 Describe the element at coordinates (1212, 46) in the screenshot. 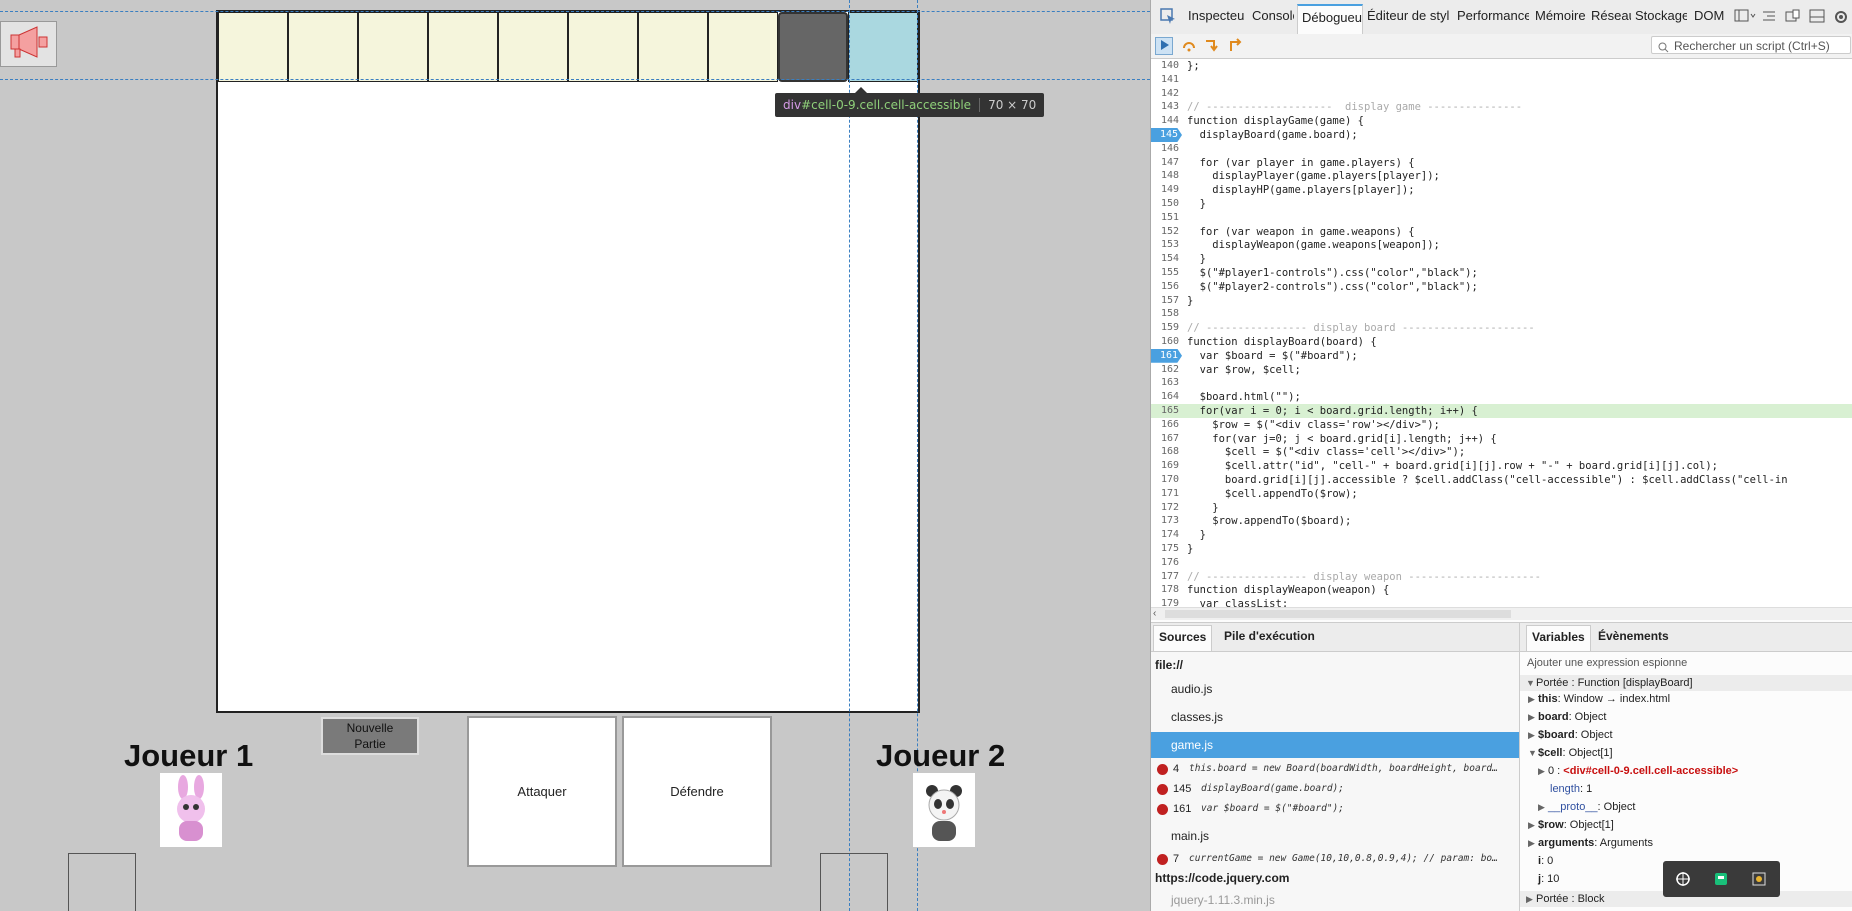

I see `step-in-icon` at that location.